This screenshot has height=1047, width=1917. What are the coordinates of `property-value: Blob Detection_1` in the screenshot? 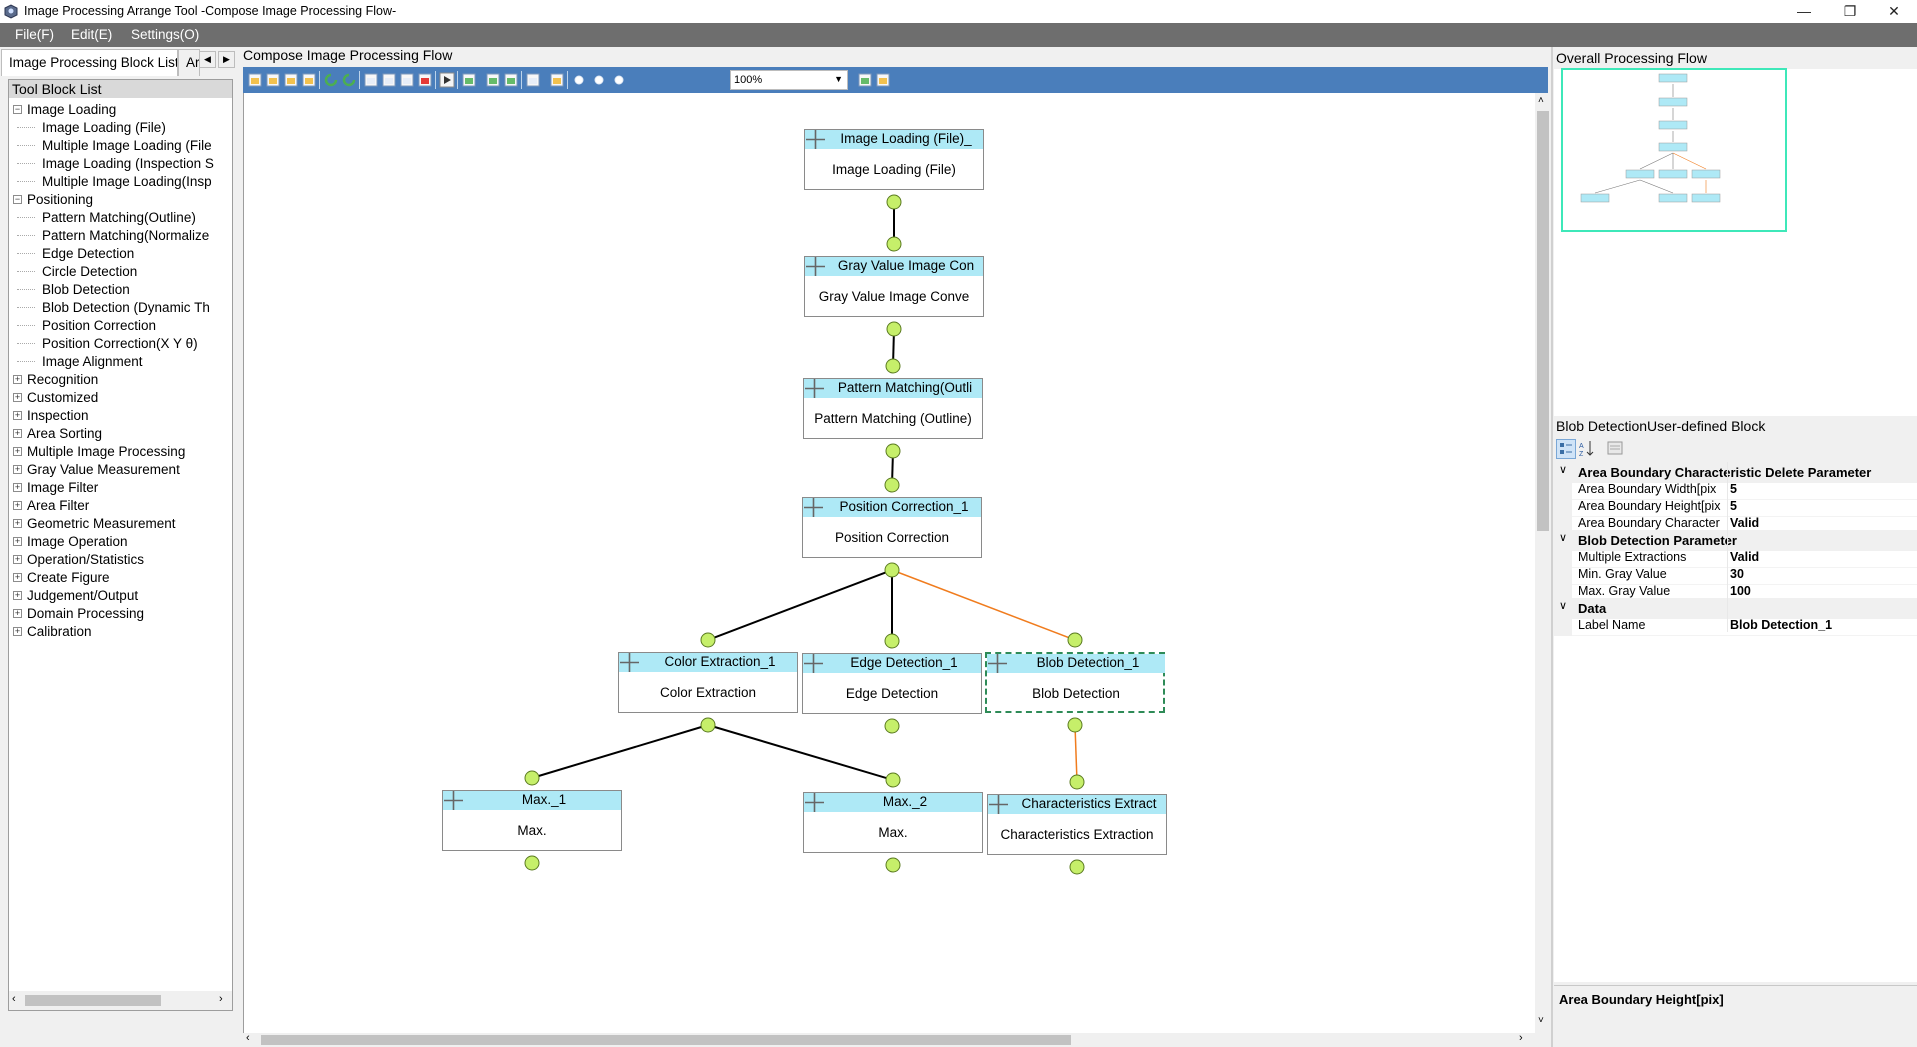 It's located at (1781, 625).